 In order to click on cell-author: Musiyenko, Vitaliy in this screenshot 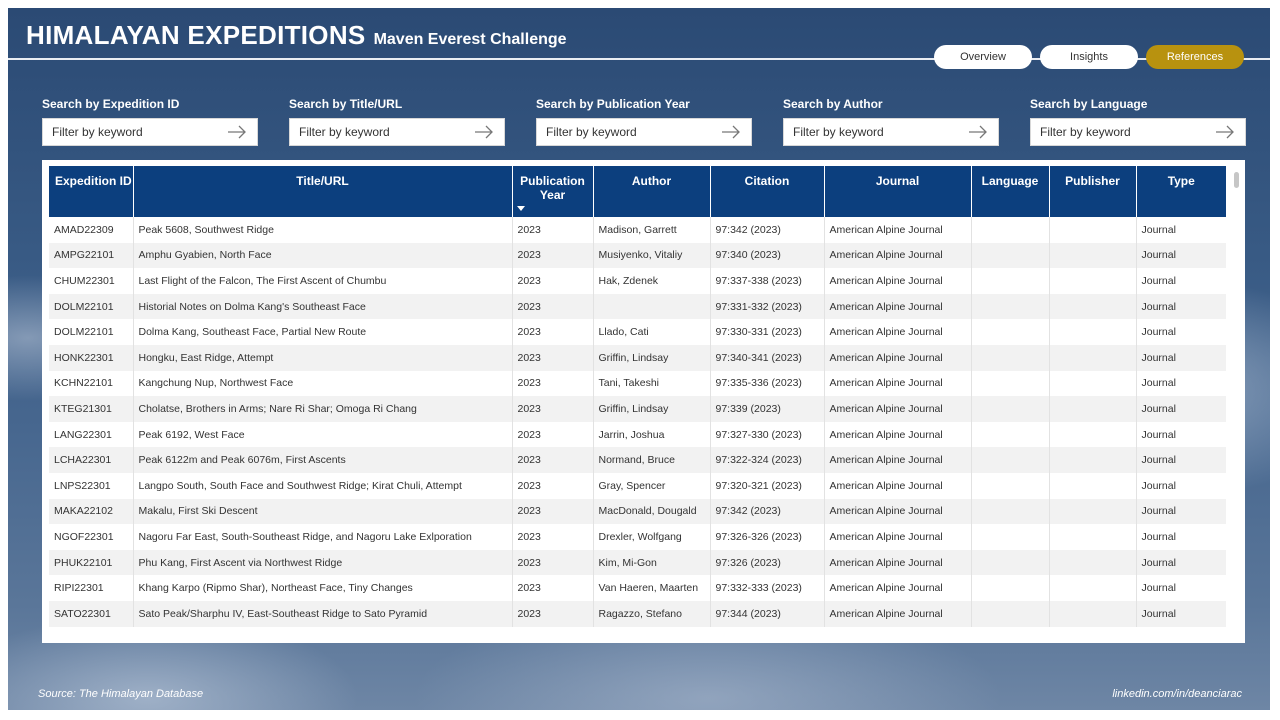, I will do `click(652, 255)`.